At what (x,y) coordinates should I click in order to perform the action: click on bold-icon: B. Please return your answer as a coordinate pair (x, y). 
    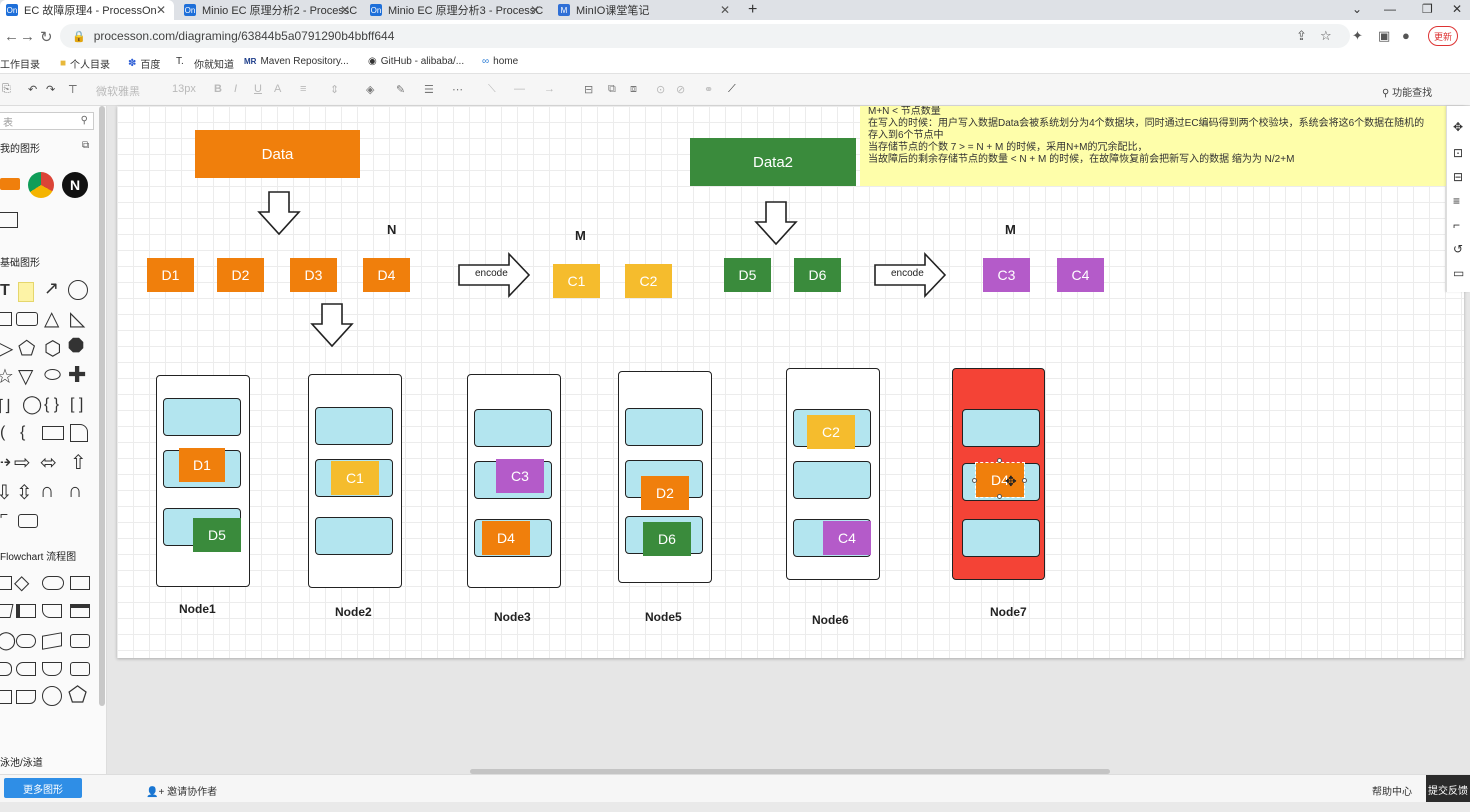
    Looking at the image, I should click on (218, 89).